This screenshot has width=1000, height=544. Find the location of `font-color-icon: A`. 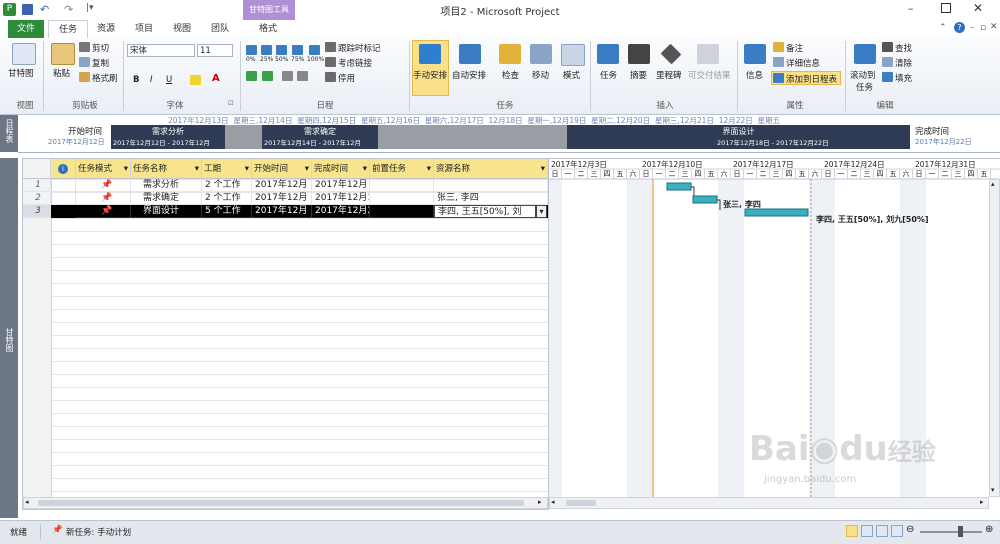

font-color-icon: A is located at coordinates (216, 78).